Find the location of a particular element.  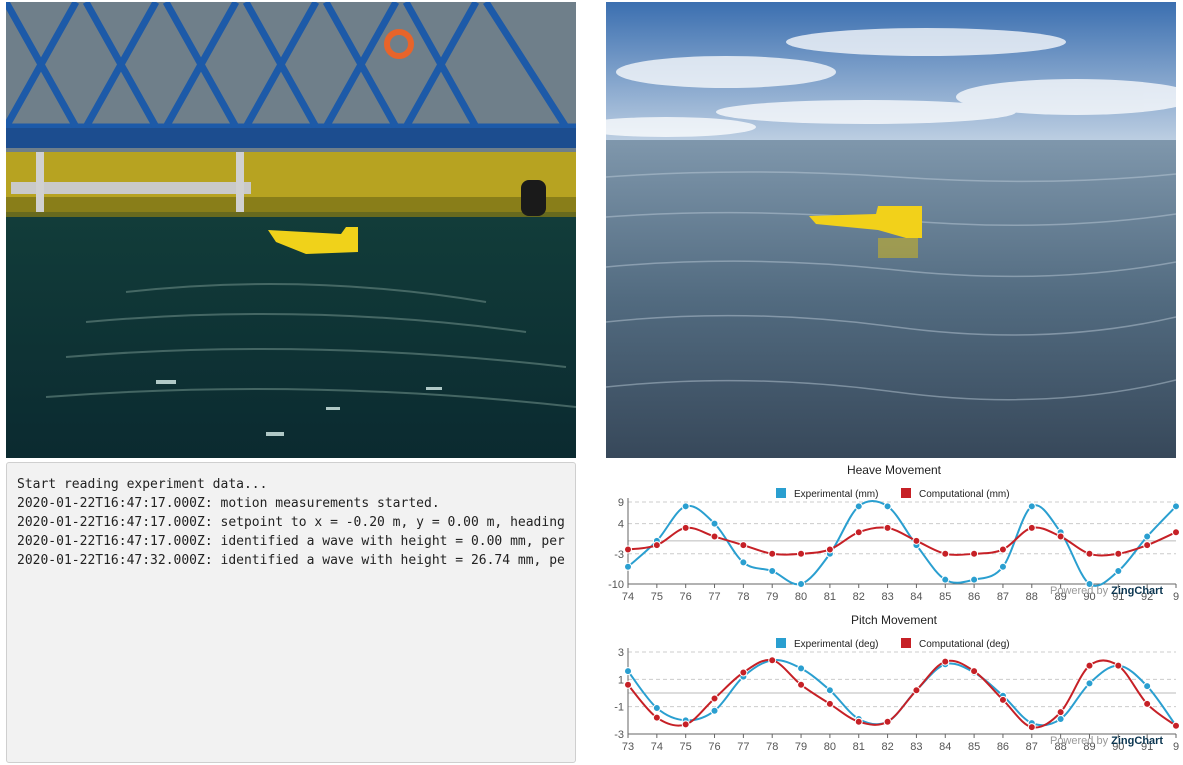

pitch-xtick-label: 81 is located at coordinates (859, 747).